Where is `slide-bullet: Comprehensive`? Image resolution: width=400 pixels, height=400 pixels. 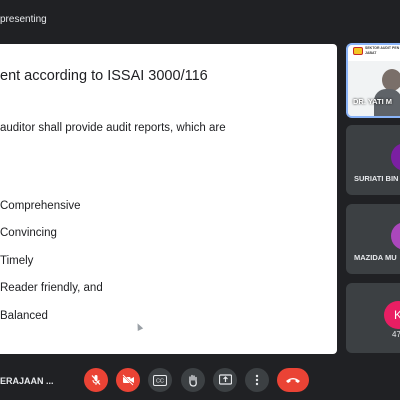
slide-bullet: Comprehensive is located at coordinates (40, 206).